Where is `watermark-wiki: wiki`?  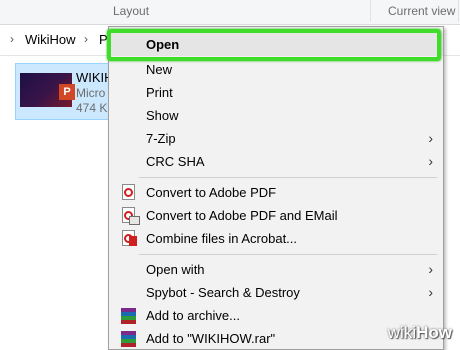 watermark-wiki: wiki is located at coordinates (402, 332).